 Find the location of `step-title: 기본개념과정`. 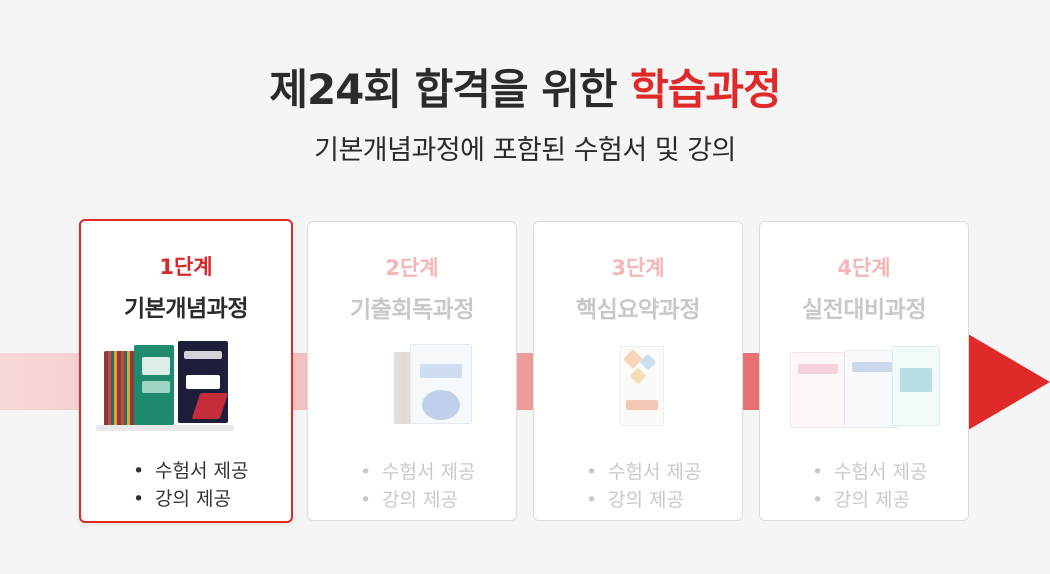

step-title: 기본개념과정 is located at coordinates (186, 309).